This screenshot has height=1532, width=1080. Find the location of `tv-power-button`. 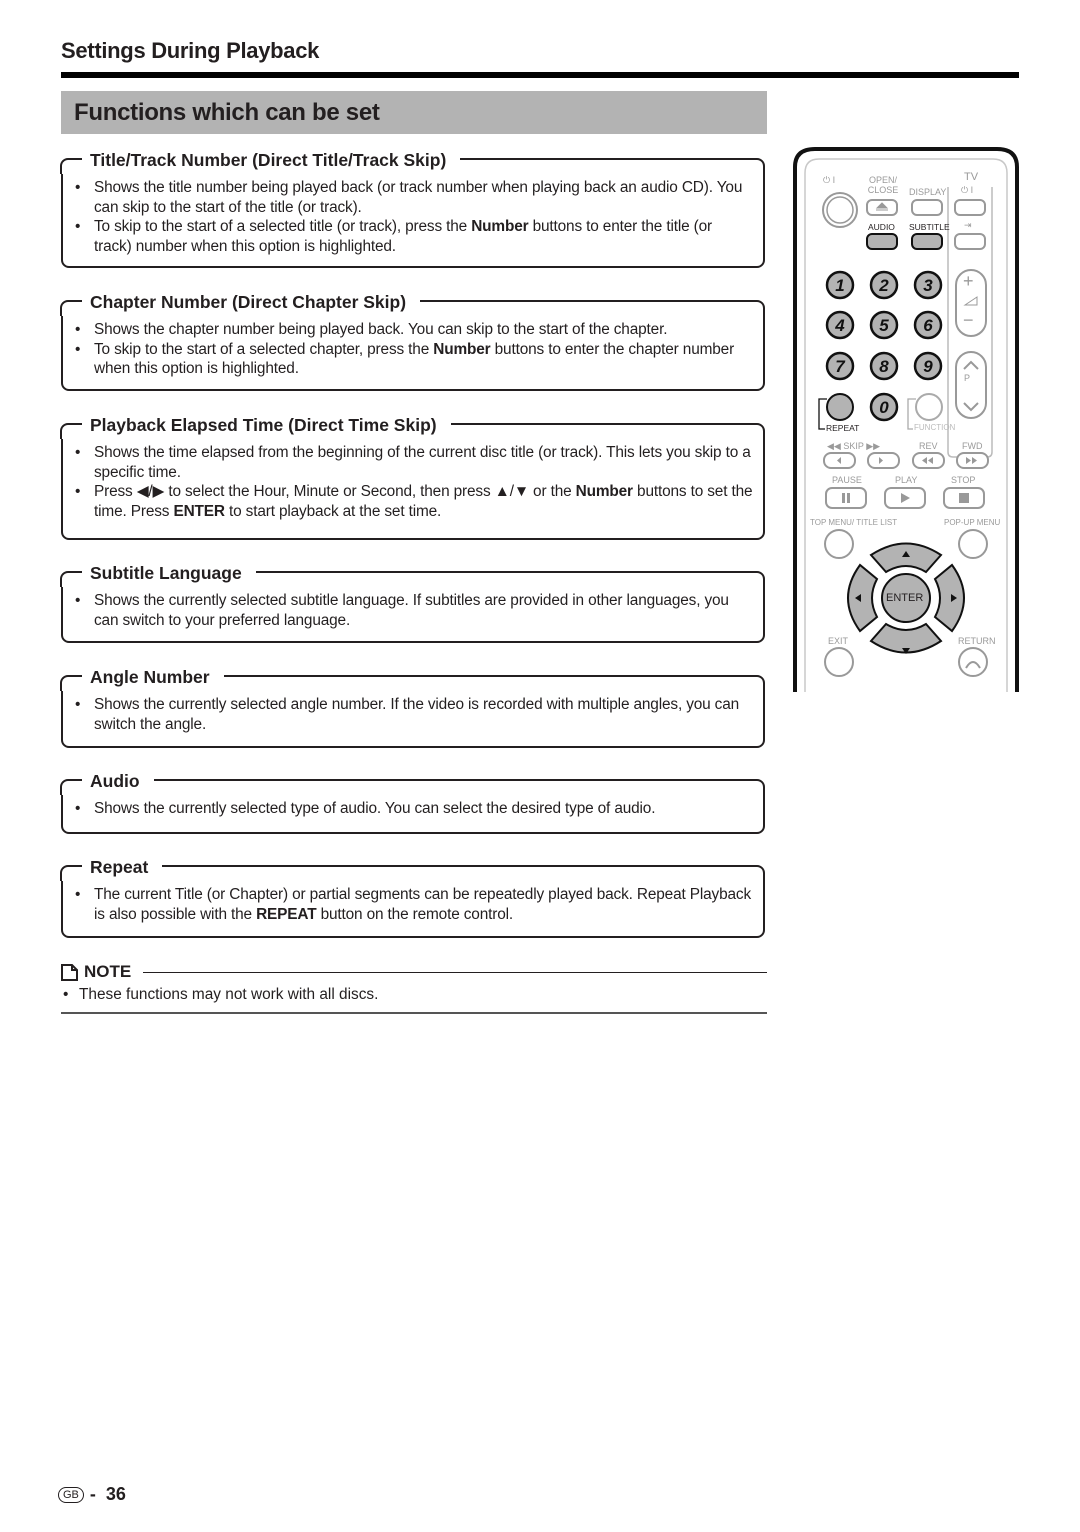

tv-power-button is located at coordinates (970, 207).